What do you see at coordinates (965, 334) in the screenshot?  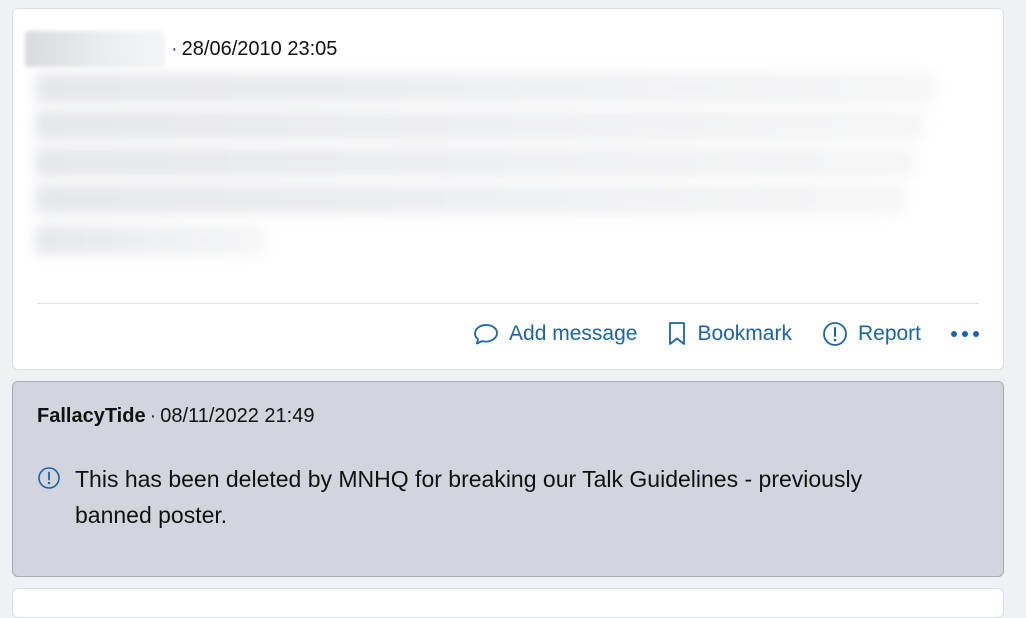 I see `more-options-button` at bounding box center [965, 334].